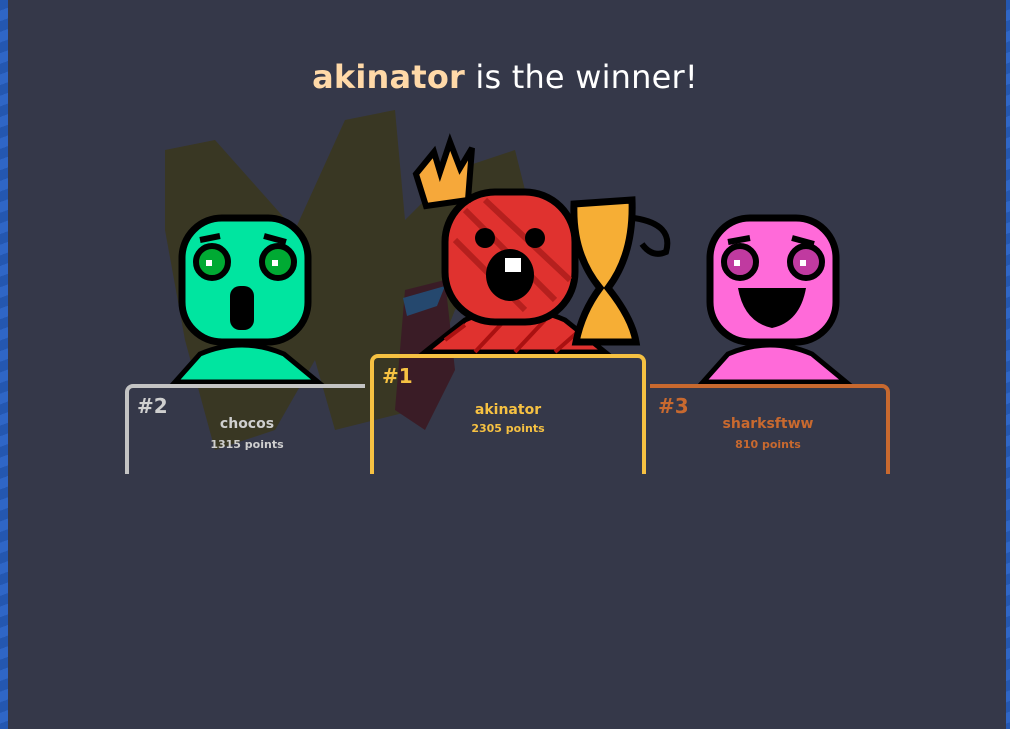 Image resolution: width=1010 pixels, height=729 pixels. I want to click on podium-second: #2 chocos 1315 points, so click(245, 429).